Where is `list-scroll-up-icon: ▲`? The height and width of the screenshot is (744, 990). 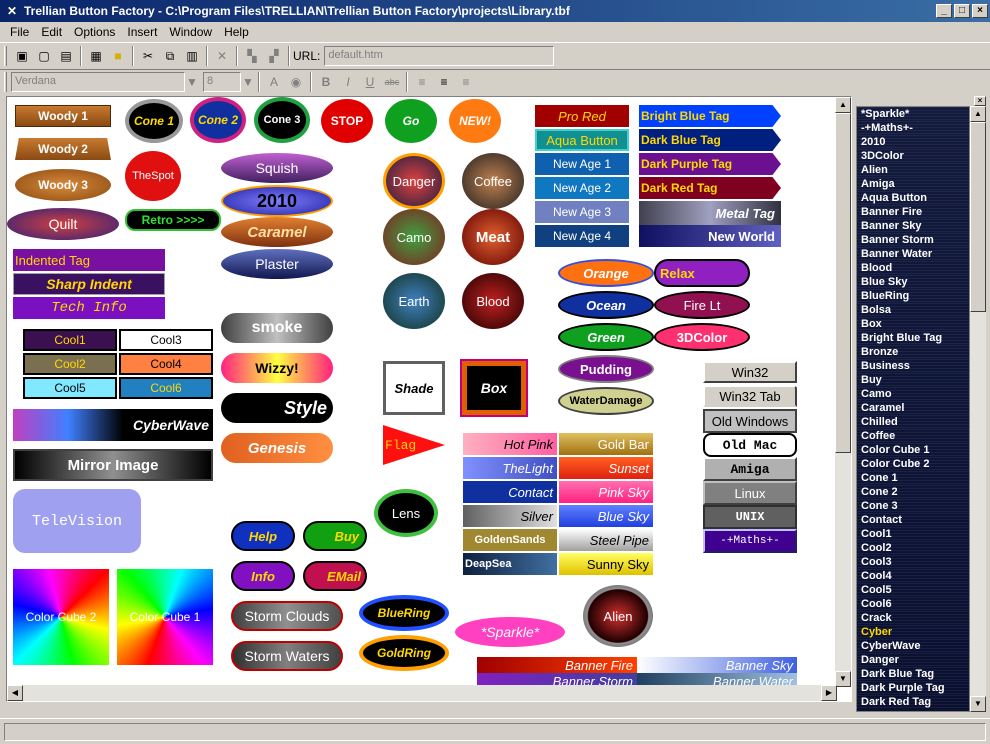 list-scroll-up-icon: ▲ is located at coordinates (978, 114).